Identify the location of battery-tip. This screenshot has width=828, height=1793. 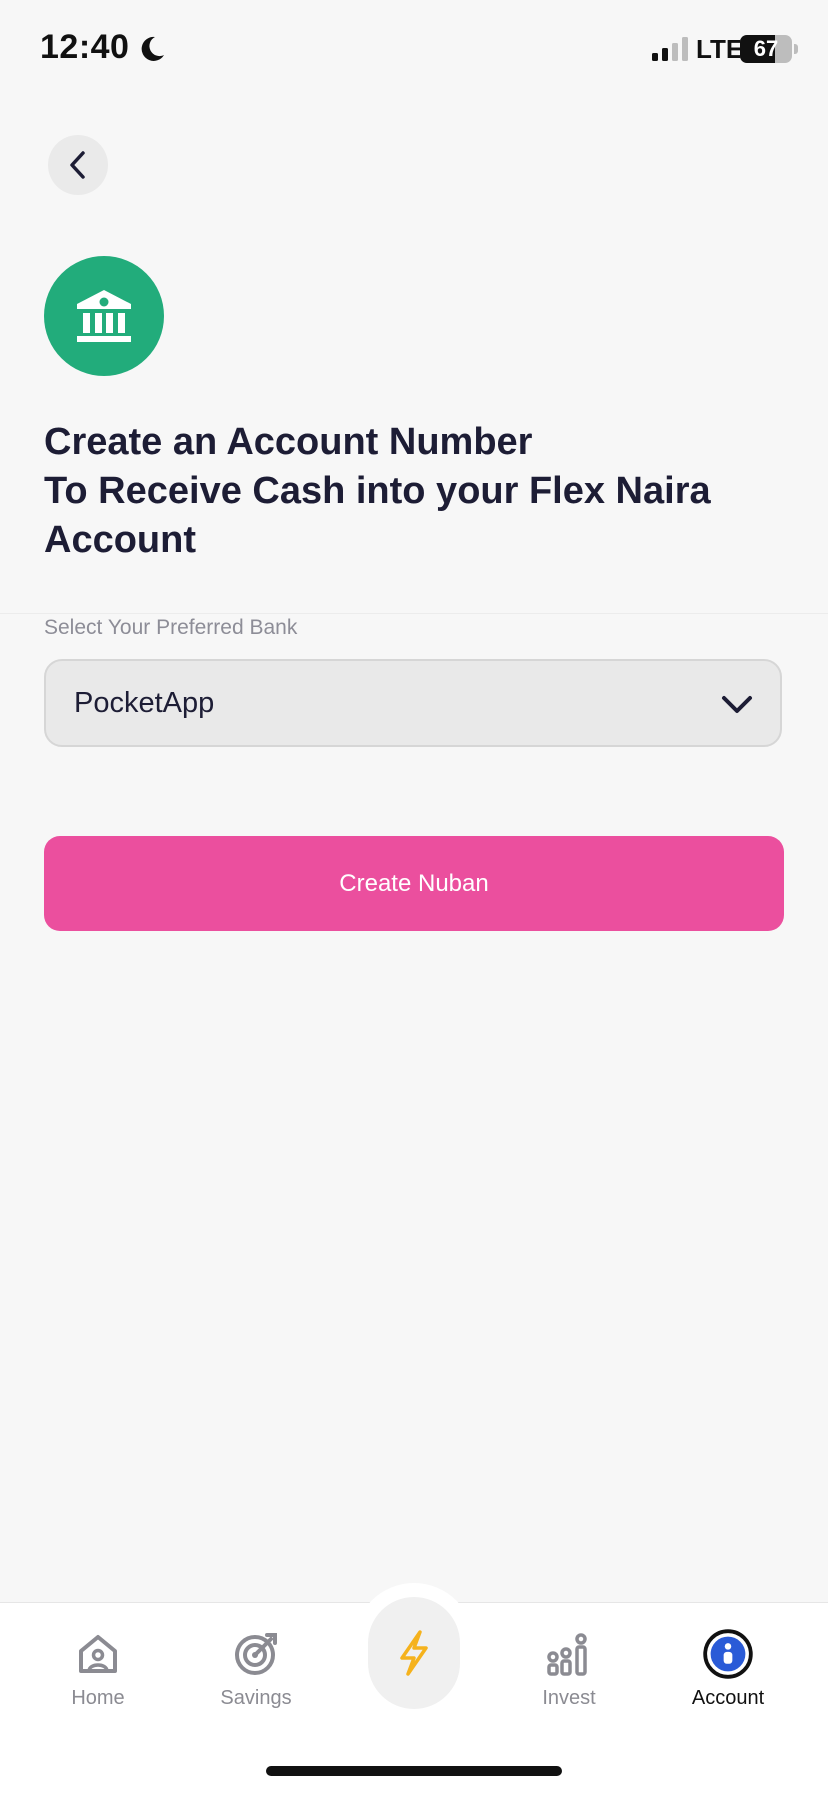
(796, 49).